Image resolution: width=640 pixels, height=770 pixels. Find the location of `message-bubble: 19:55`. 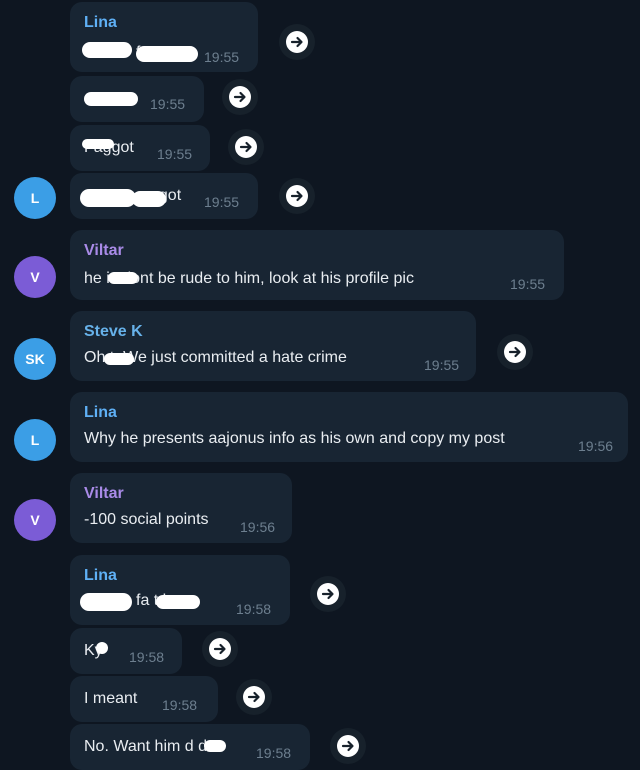

message-bubble: 19:55 is located at coordinates (137, 99).